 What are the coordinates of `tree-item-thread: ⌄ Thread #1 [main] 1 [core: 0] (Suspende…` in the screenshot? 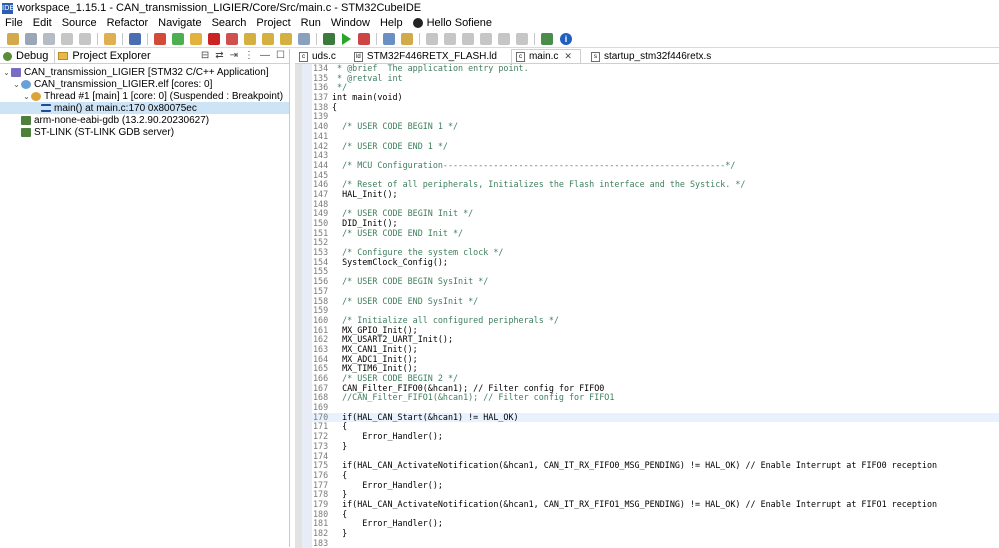 It's located at (144, 96).